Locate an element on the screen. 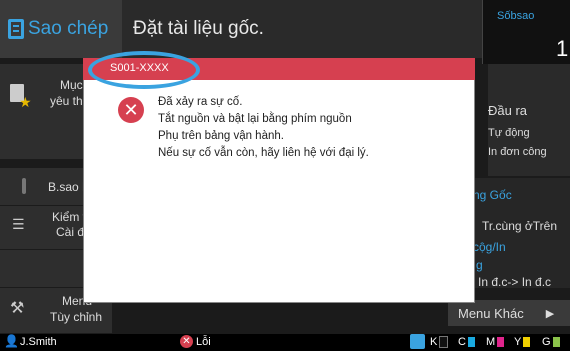  more-menu-button: Menu Khác ▶ is located at coordinates (509, 313).